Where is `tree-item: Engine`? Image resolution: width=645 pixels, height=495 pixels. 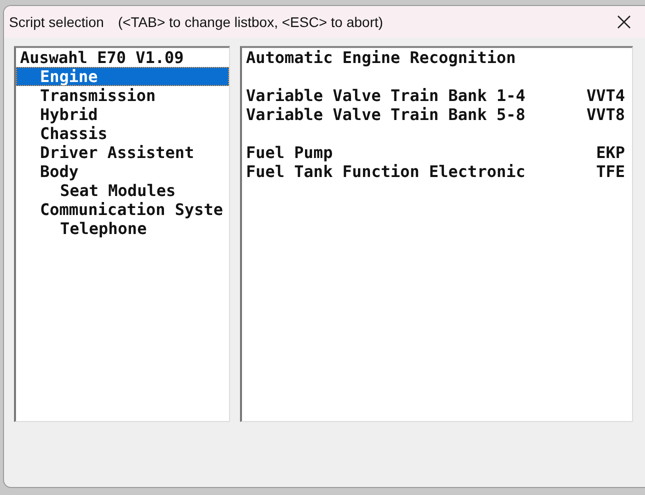
tree-item: Engine is located at coordinates (122, 76).